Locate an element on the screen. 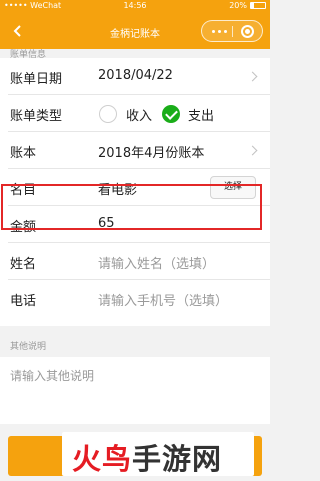 This screenshot has width=320, height=481. type-row: 账单类型 收入 支出 is located at coordinates (135, 113).